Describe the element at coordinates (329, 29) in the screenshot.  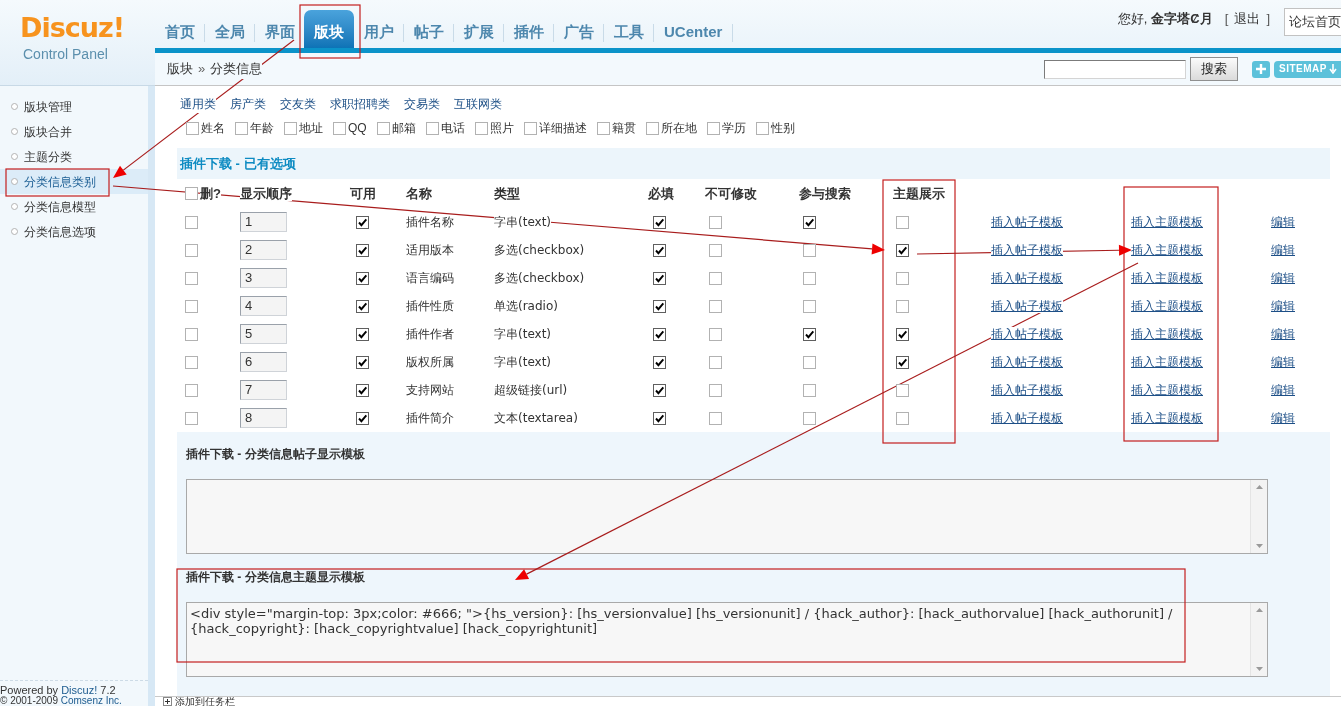
I see `nav-tab: 版块` at that location.